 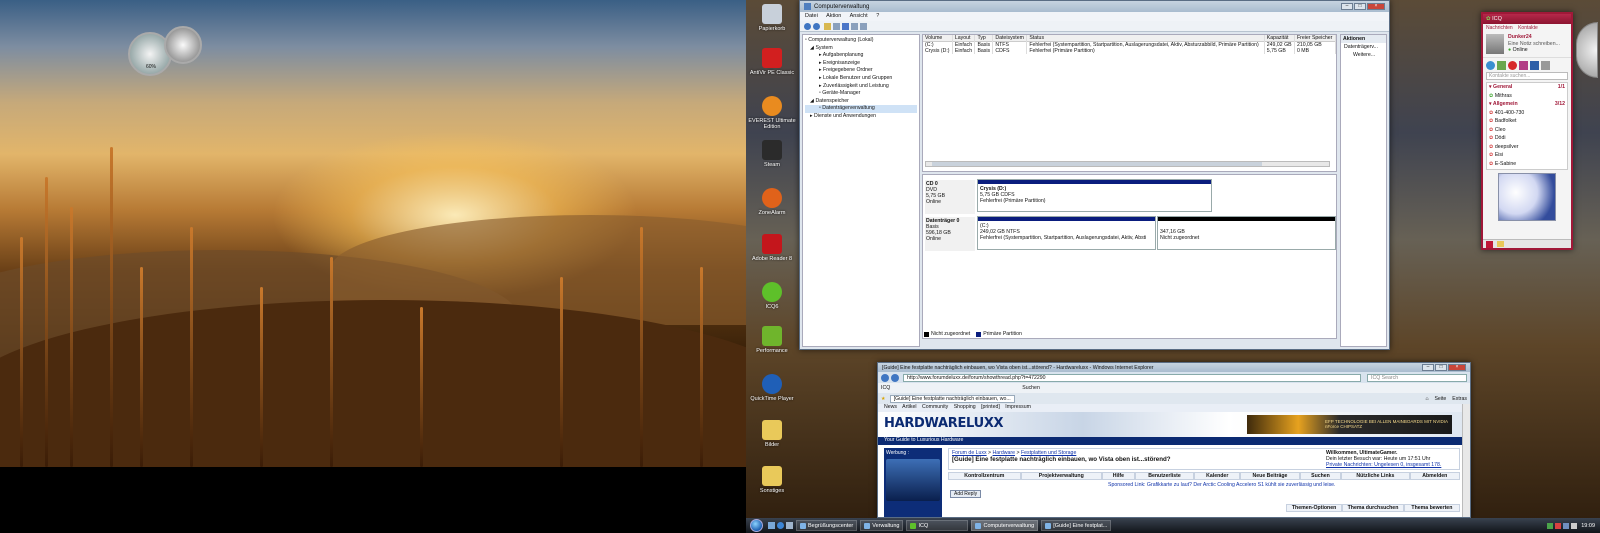 I want to click on taskbar-item-computer-management: Computerverwaltung, so click(x=1005, y=525).